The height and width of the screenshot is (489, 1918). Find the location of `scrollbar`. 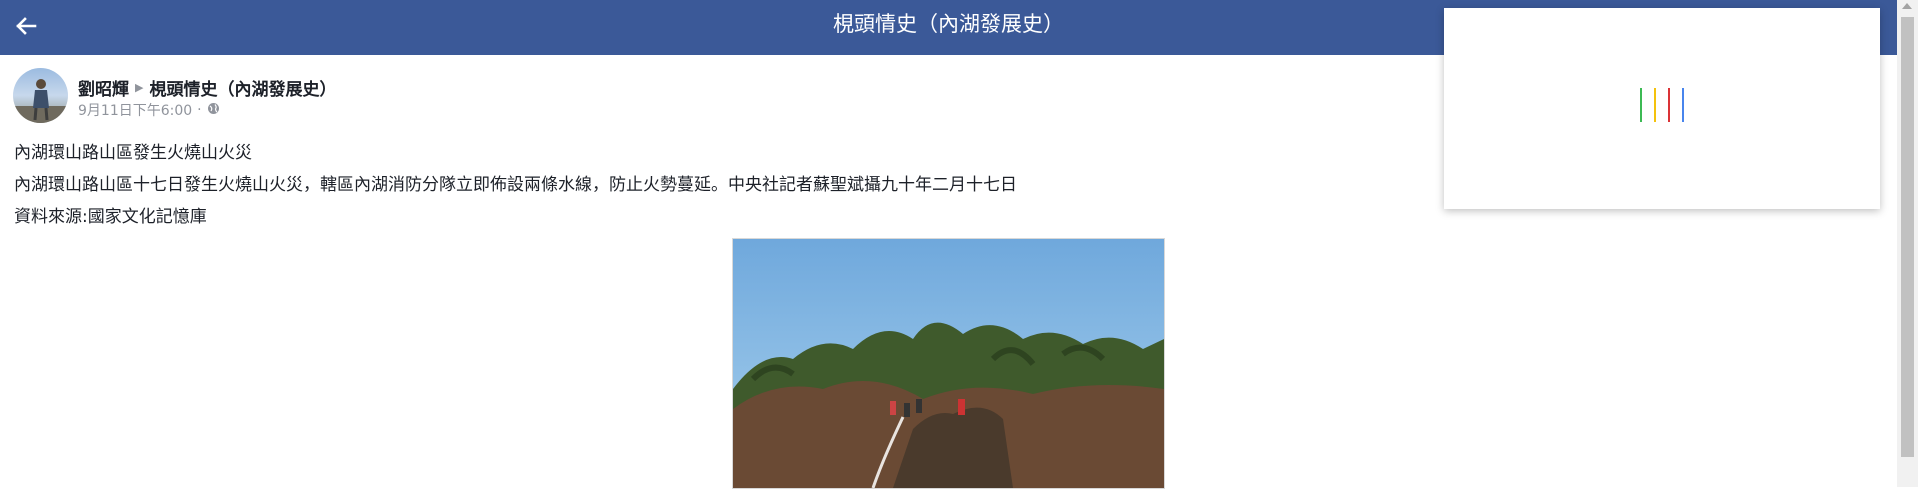

scrollbar is located at coordinates (1907, 243).